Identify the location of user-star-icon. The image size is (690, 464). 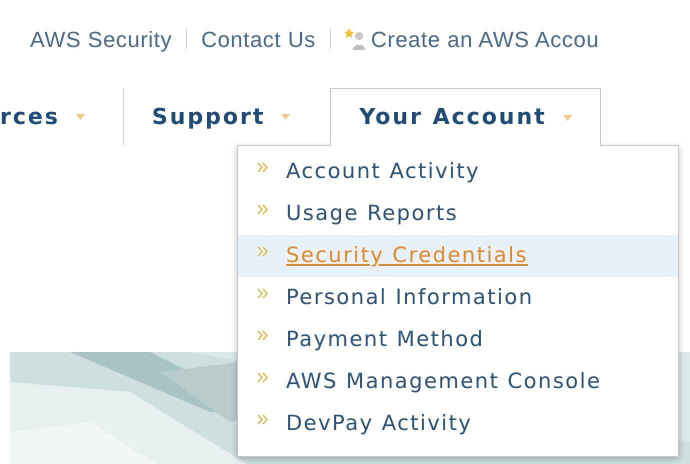
(355, 39).